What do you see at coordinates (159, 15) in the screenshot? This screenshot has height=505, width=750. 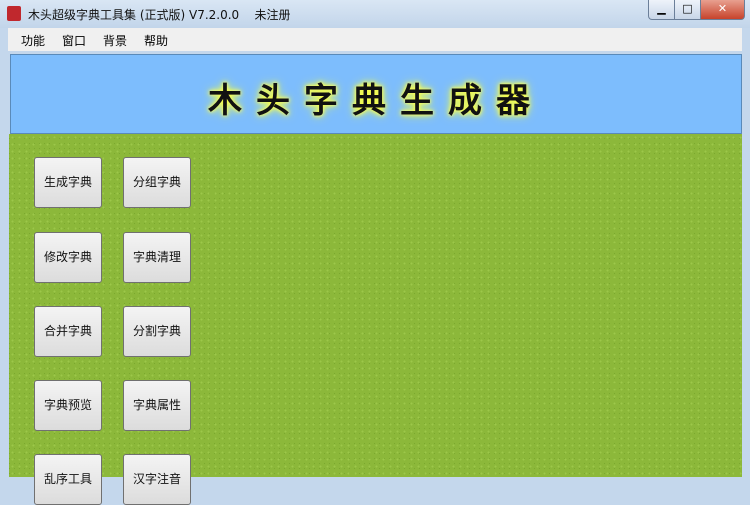 I see `window-title: 木头超级字典工具集 (正式版) V7.2.0.0 未注册` at bounding box center [159, 15].